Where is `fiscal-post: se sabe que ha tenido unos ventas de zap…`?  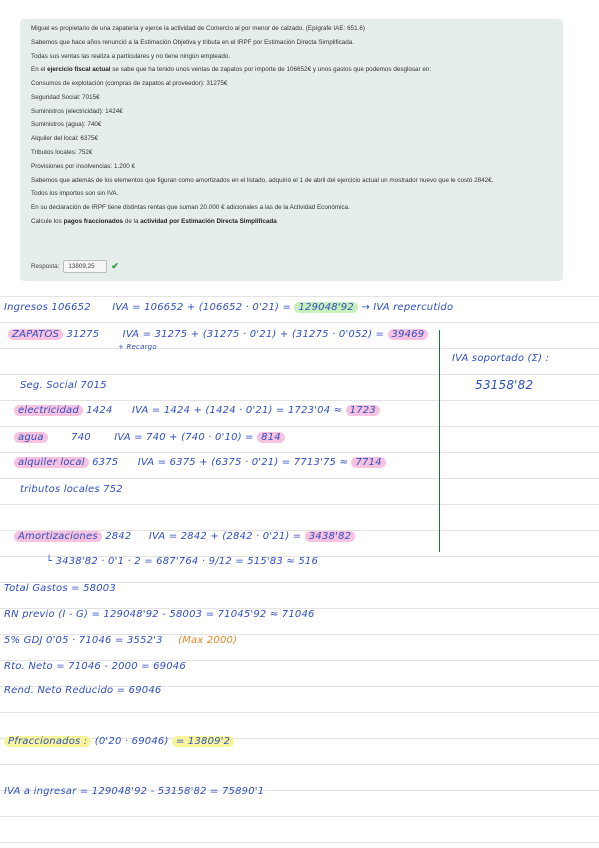 fiscal-post: se sabe que ha tenido unos ventas de zap… is located at coordinates (271, 70).